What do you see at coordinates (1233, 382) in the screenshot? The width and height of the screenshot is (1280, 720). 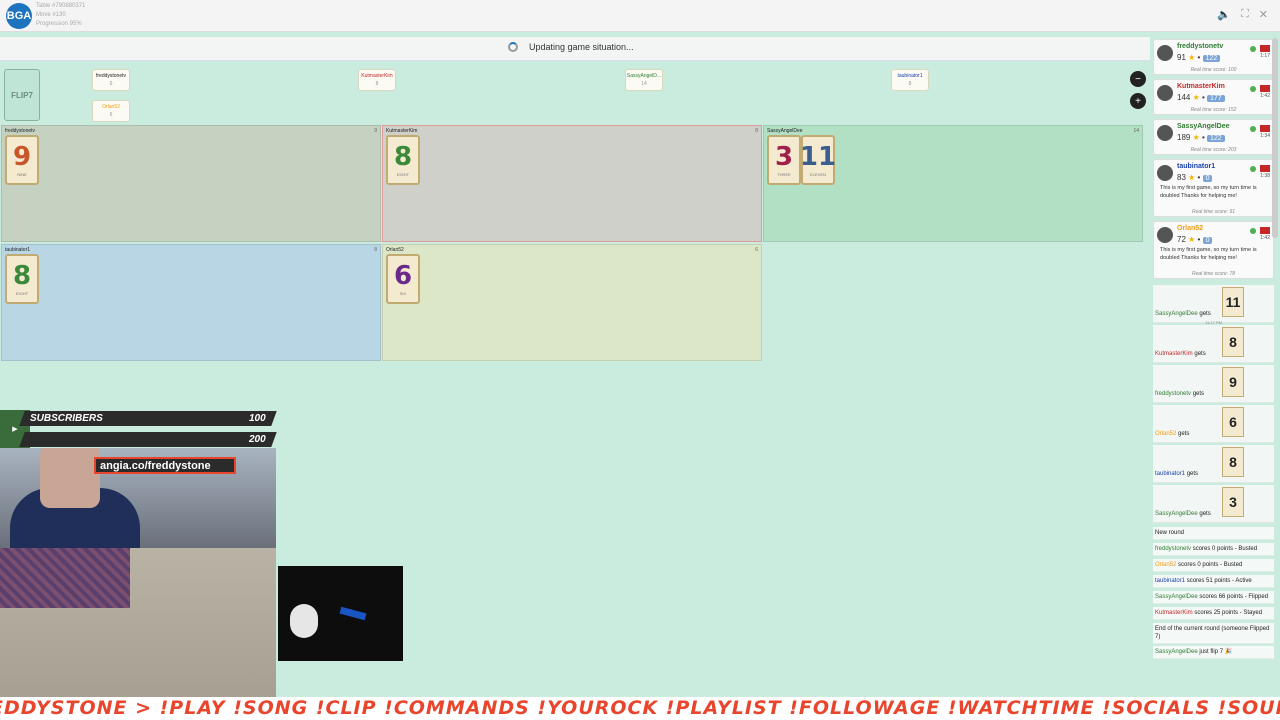 I see `log-card: 9` at bounding box center [1233, 382].